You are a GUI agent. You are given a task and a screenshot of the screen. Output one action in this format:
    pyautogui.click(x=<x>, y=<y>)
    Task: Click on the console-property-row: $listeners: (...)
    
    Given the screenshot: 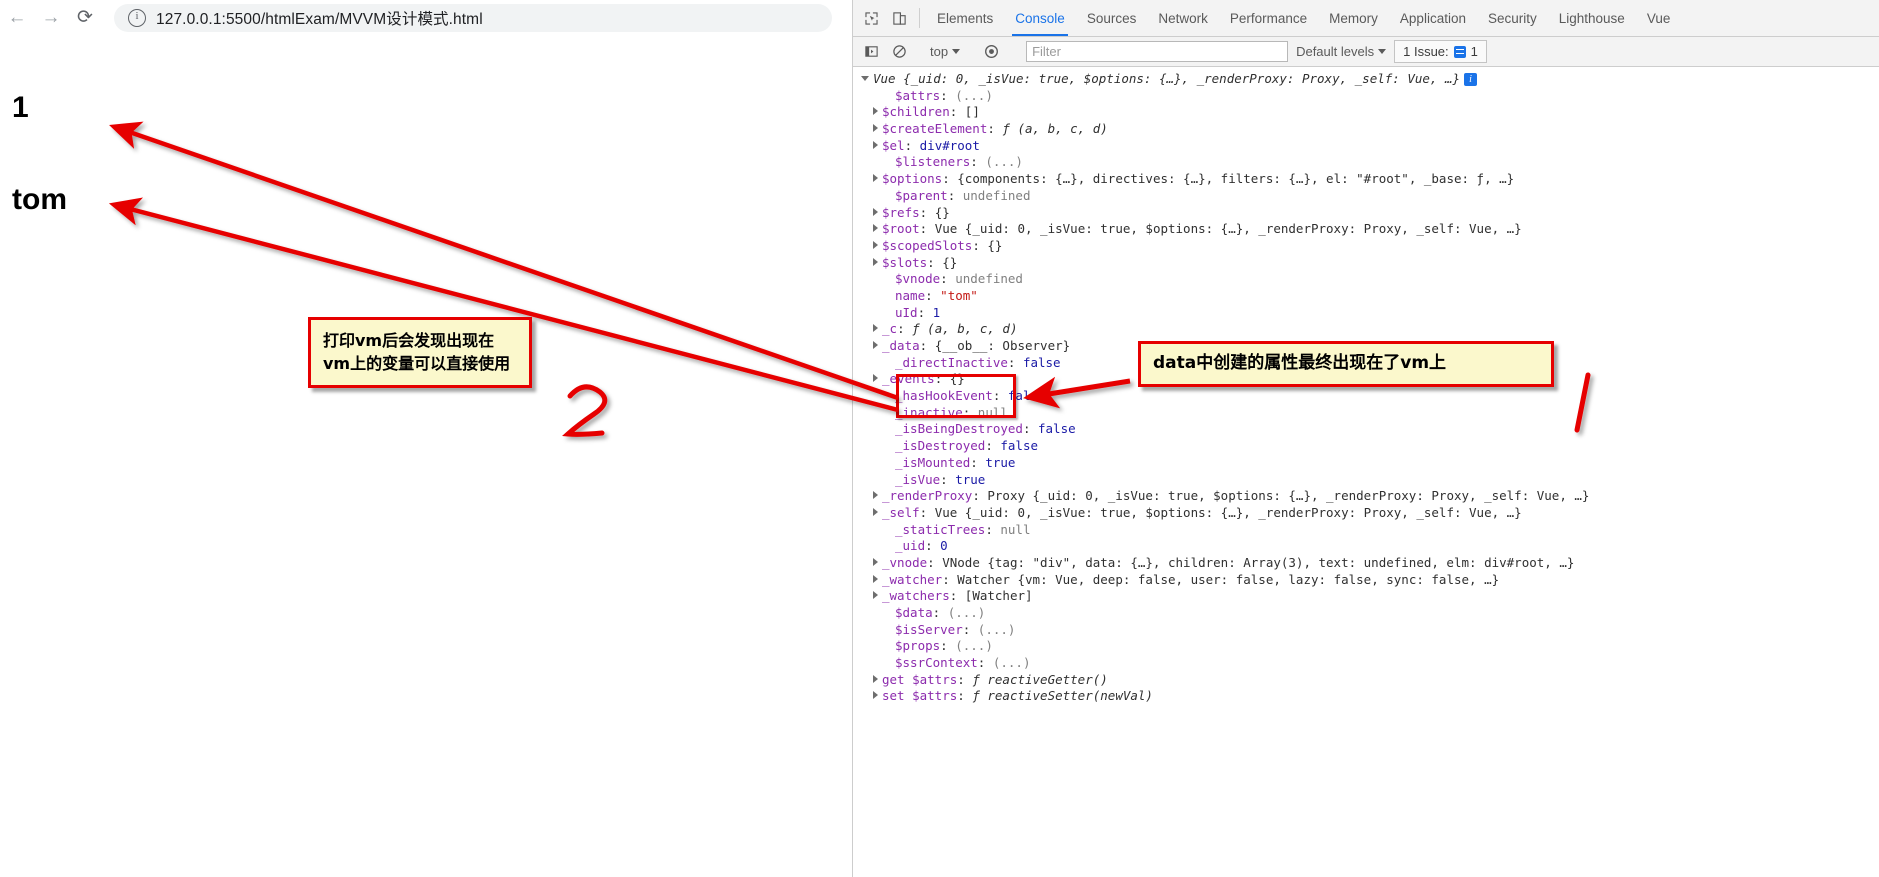 What is the action you would take?
    pyautogui.click(x=1370, y=162)
    